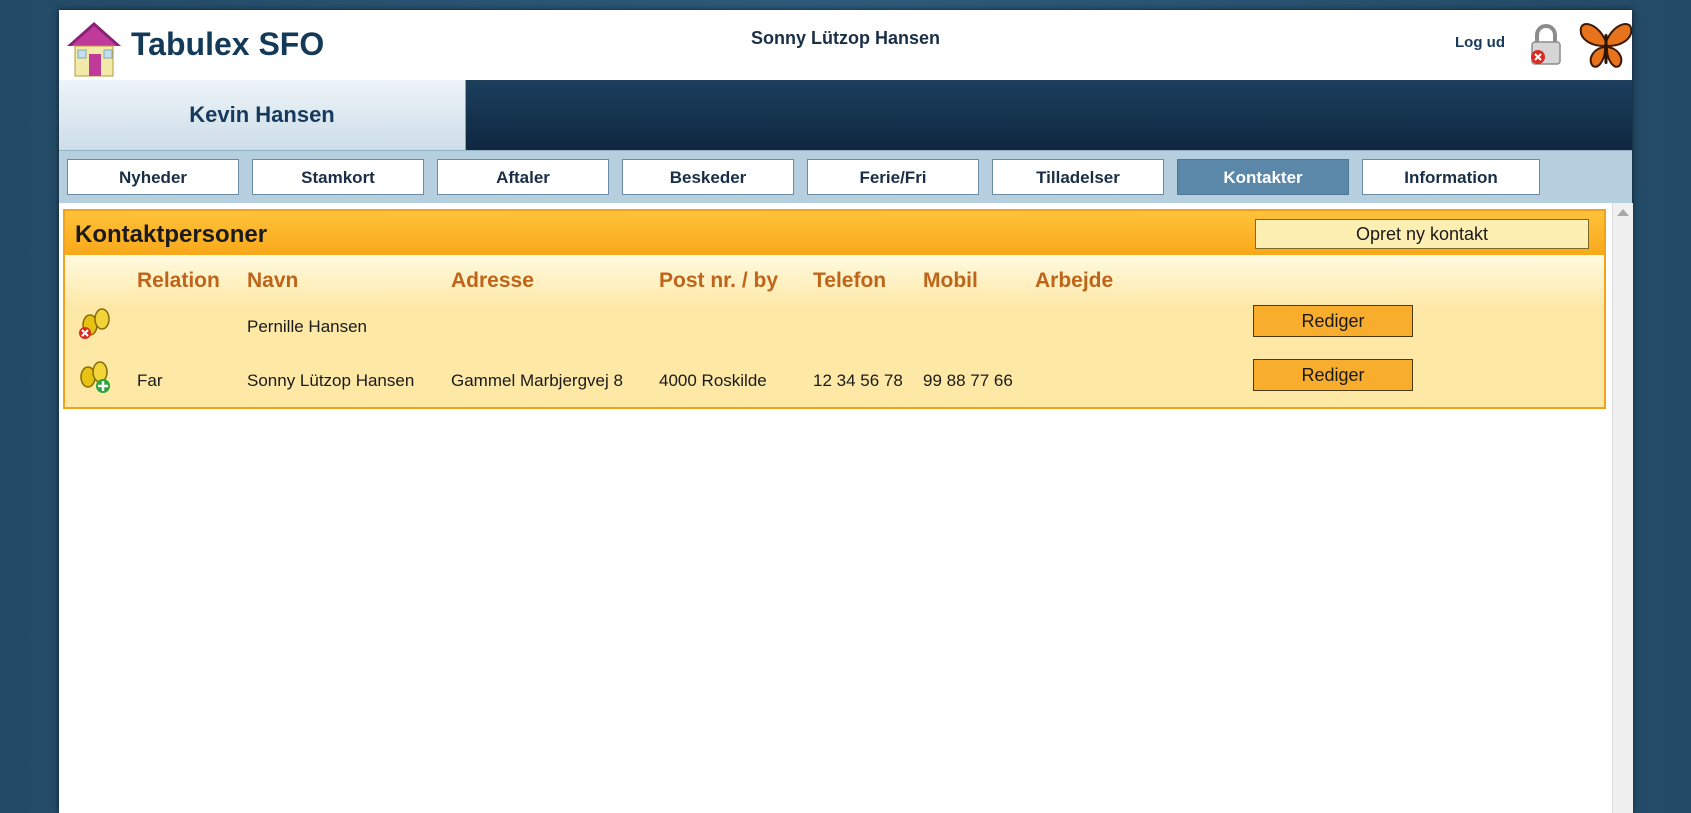  Describe the element at coordinates (834, 233) in the screenshot. I see `panel-header: Kontaktpersoner Opret ny kontakt` at that location.